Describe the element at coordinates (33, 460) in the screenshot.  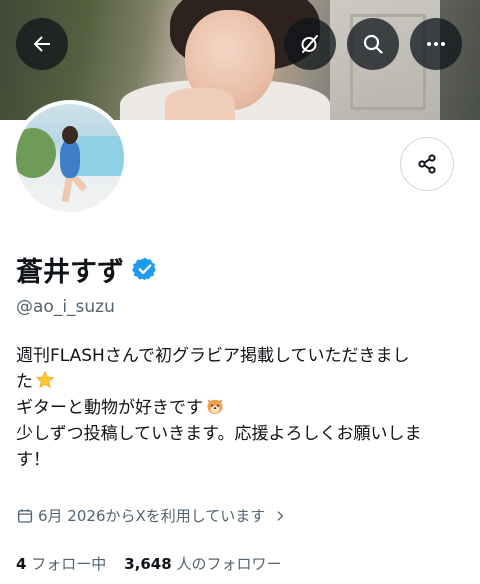
I see `bio-line: す！` at that location.